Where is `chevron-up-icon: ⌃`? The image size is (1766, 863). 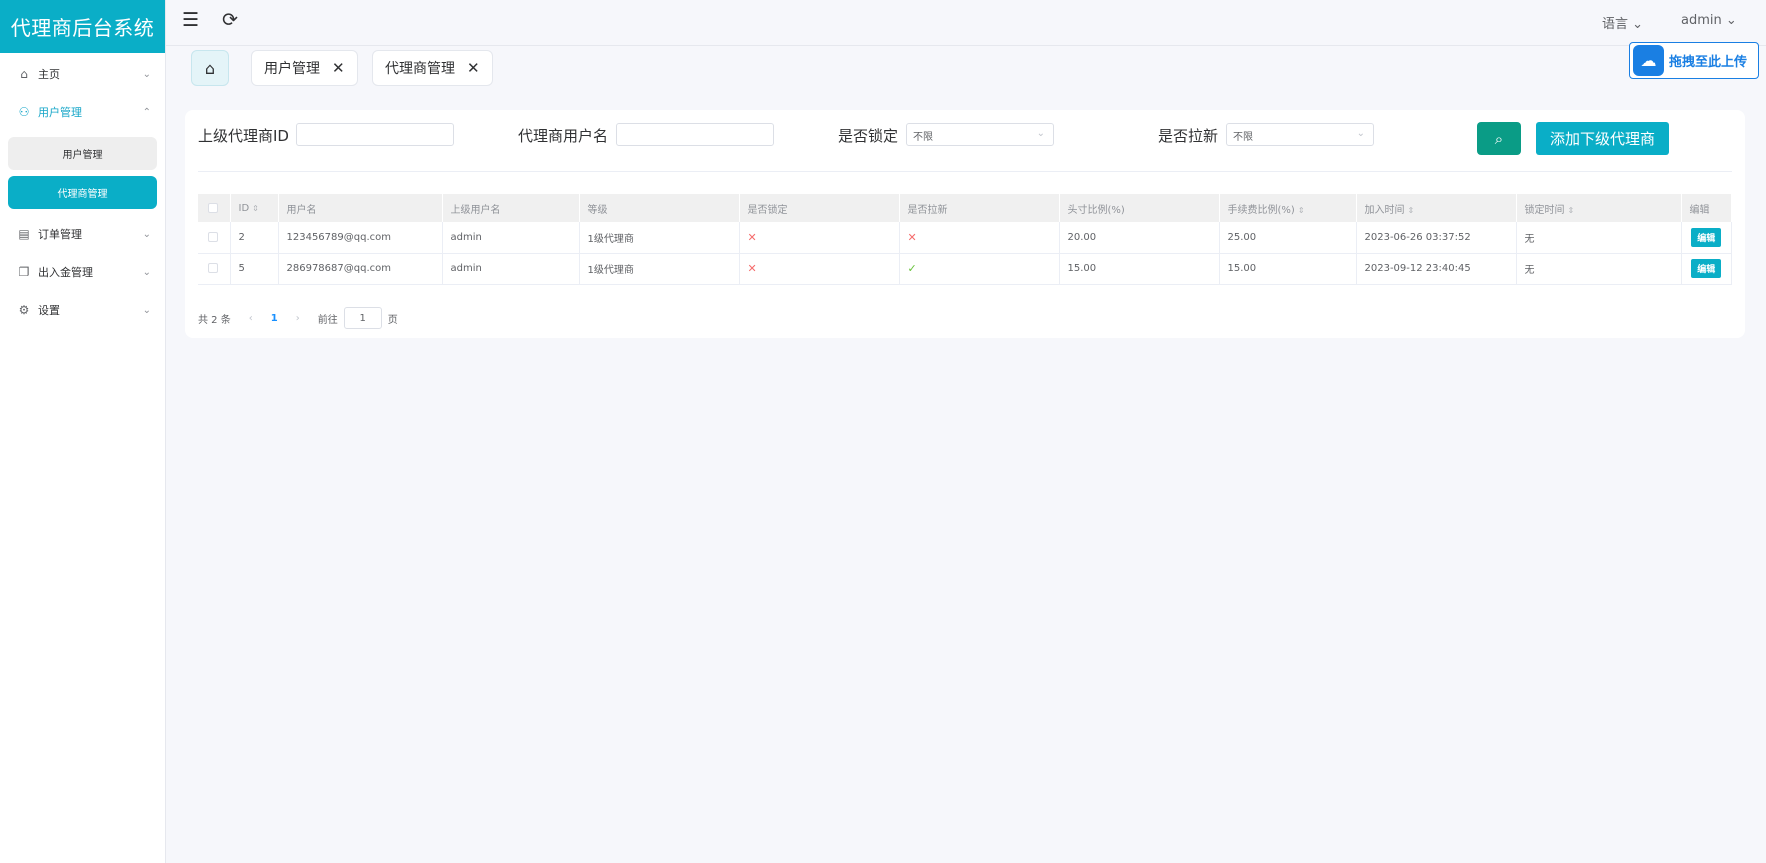
chevron-up-icon: ⌃ is located at coordinates (146, 112).